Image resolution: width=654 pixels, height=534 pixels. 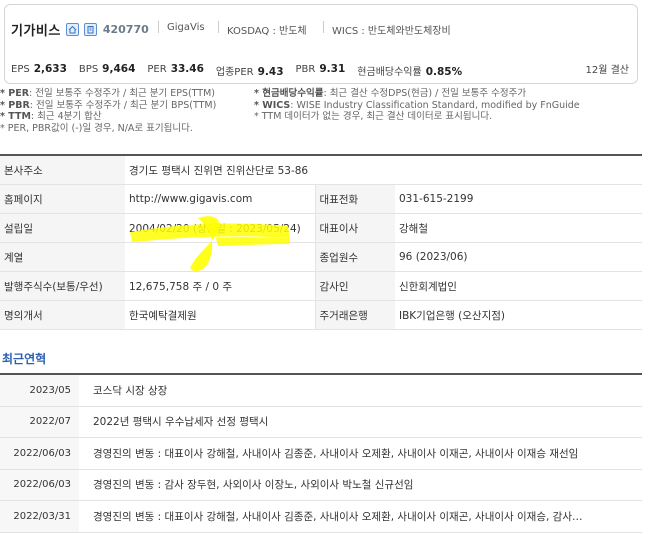 What do you see at coordinates (39, 422) in the screenshot?
I see `history-date: 2022/07` at bounding box center [39, 422].